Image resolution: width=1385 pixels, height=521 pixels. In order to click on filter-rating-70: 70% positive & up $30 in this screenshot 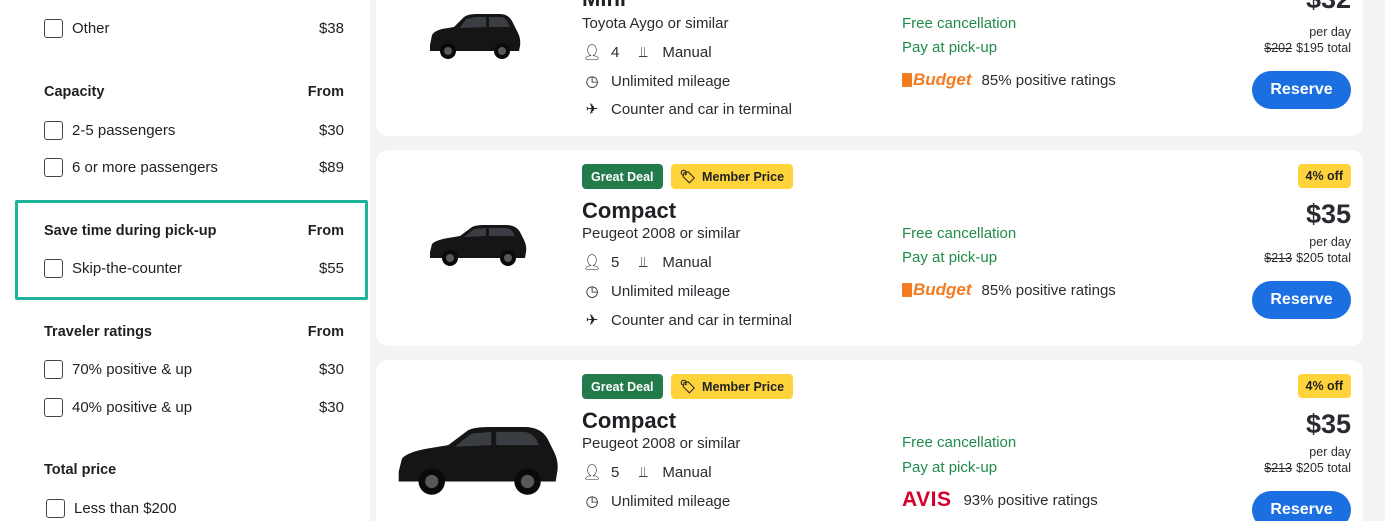, I will do `click(194, 369)`.